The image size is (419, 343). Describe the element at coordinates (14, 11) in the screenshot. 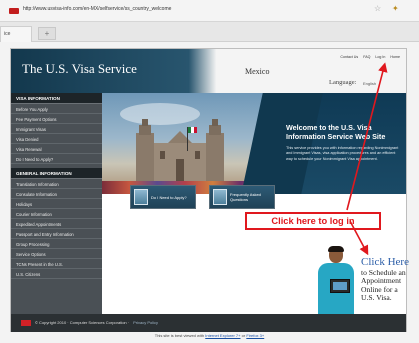

I see `favicon-icon` at that location.